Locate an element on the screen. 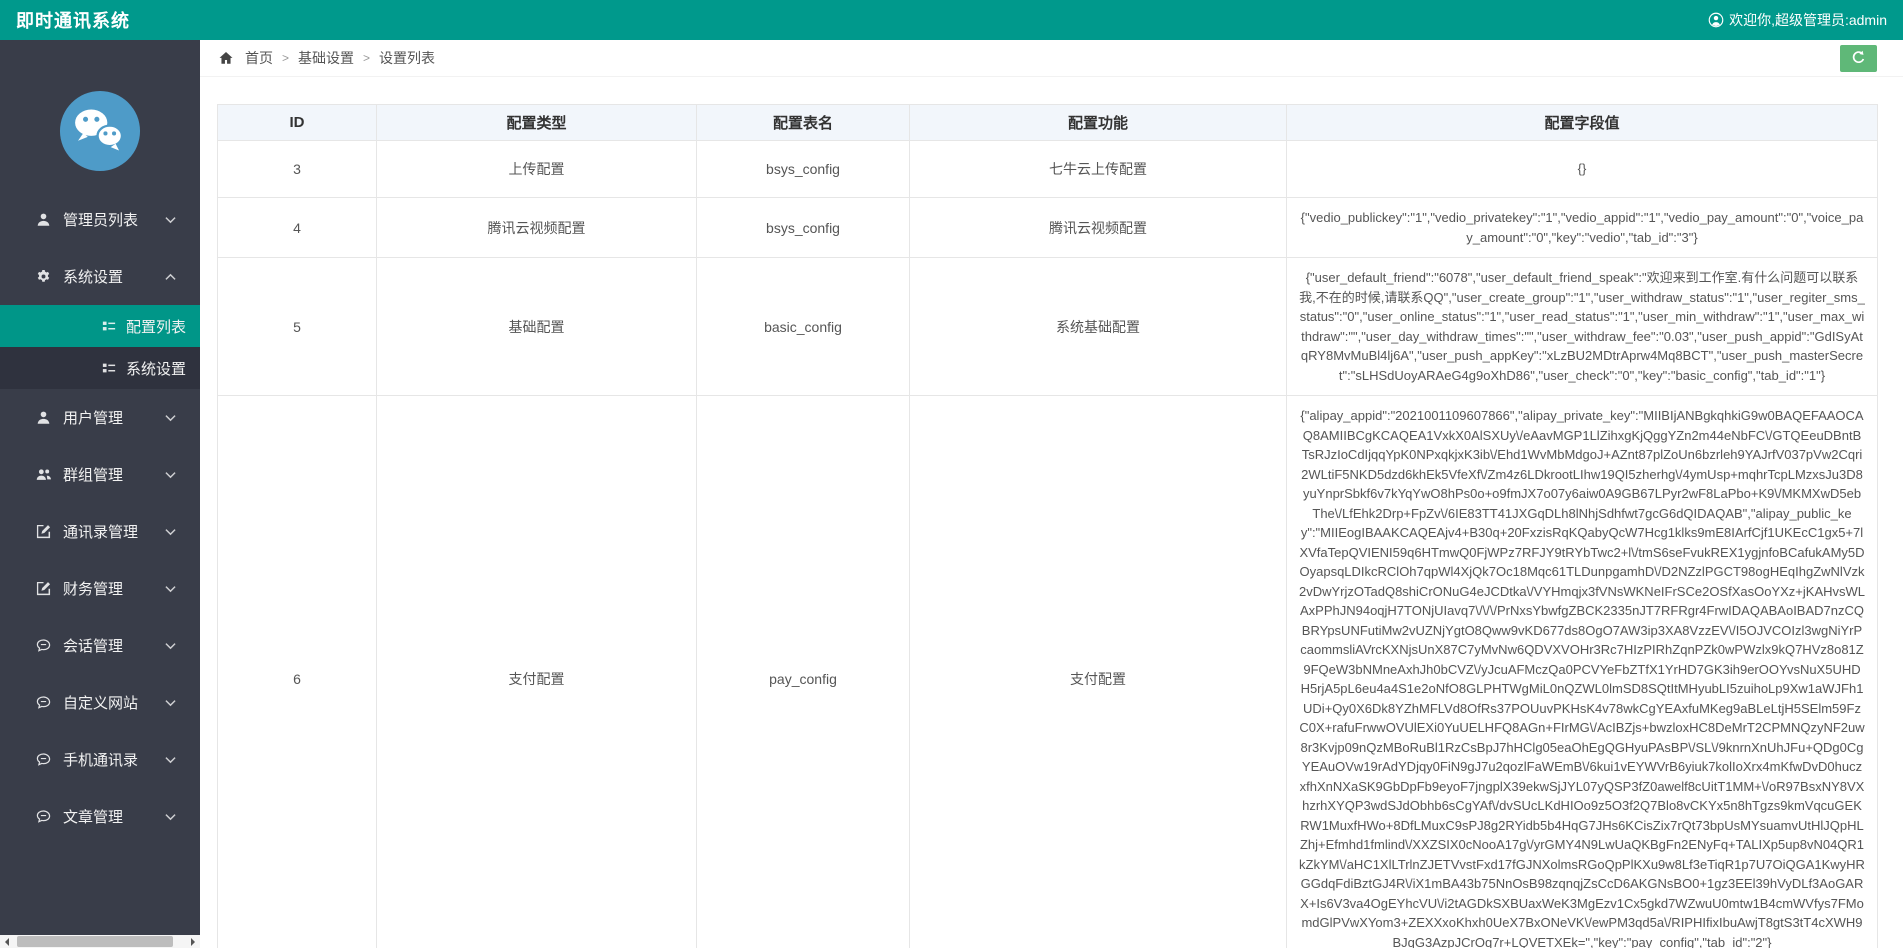 The height and width of the screenshot is (948, 1903). sidebar-subitem-label: 系统设置 is located at coordinates (156, 369).